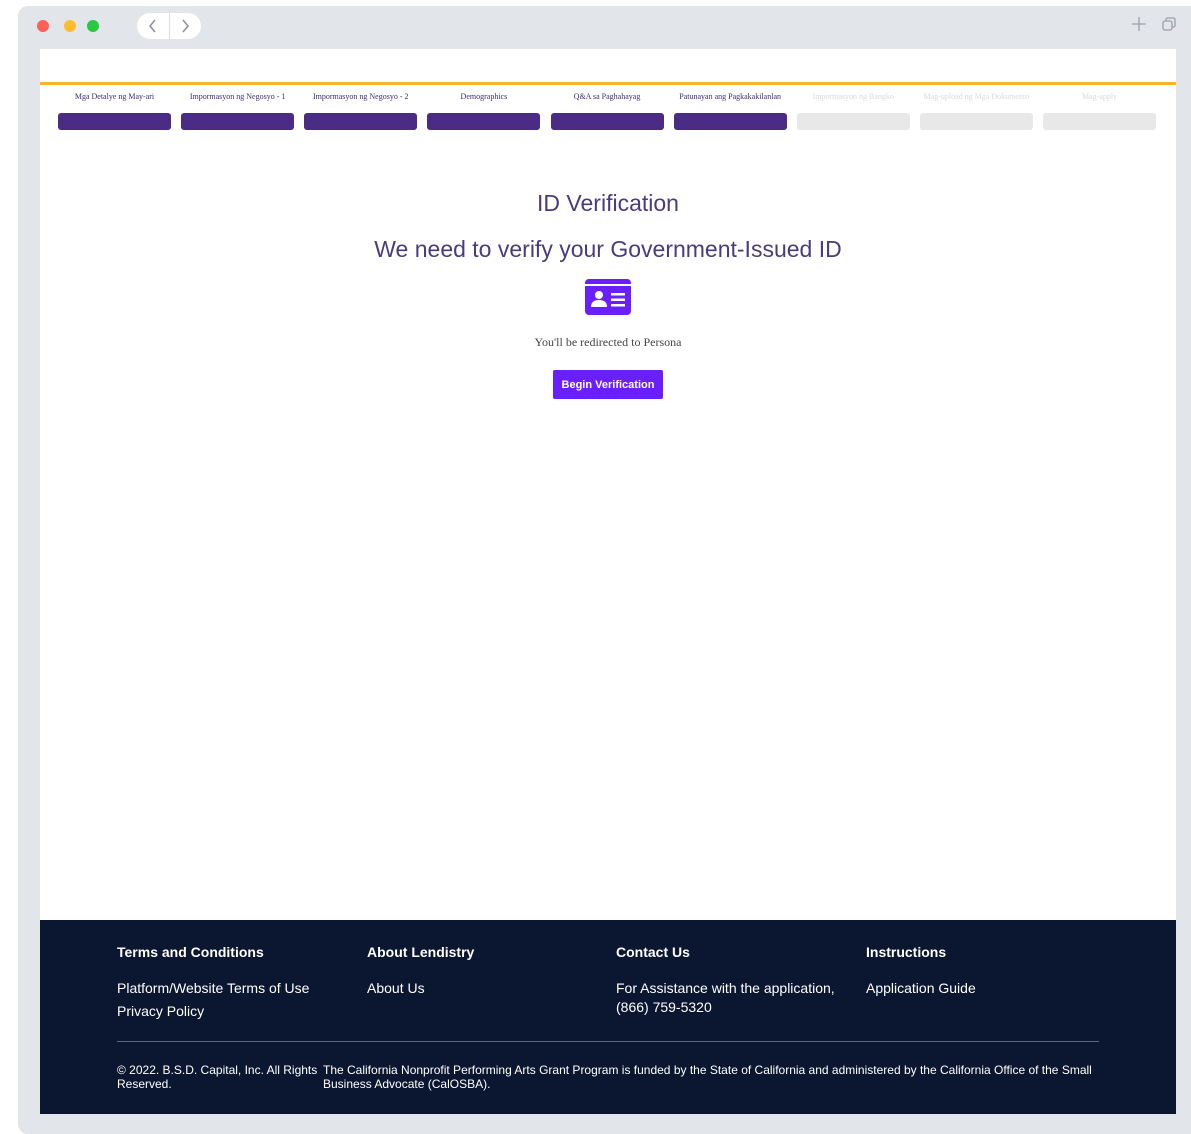 This screenshot has height=1134, width=1191. I want to click on step-label: Mag-upload ng Mga Dokumento, so click(976, 96).